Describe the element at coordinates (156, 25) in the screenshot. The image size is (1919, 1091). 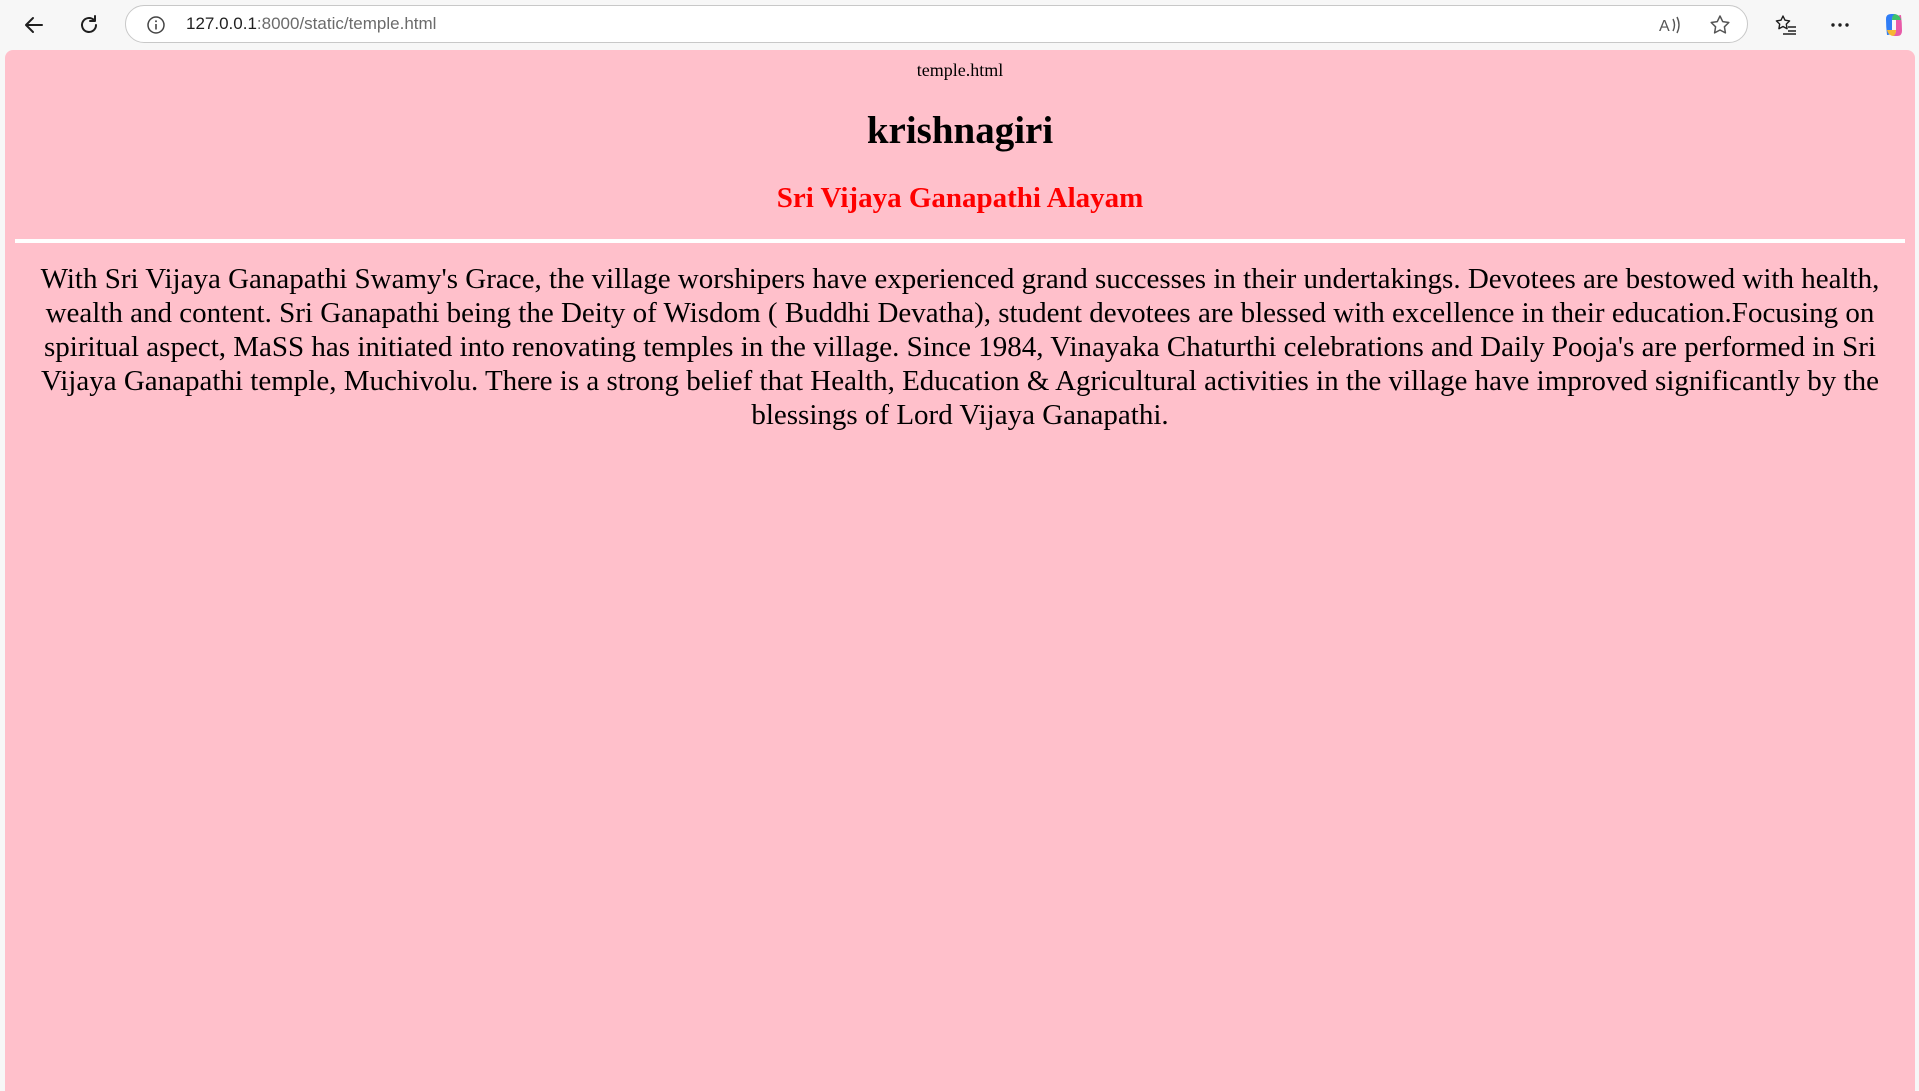
I see `info-icon` at that location.